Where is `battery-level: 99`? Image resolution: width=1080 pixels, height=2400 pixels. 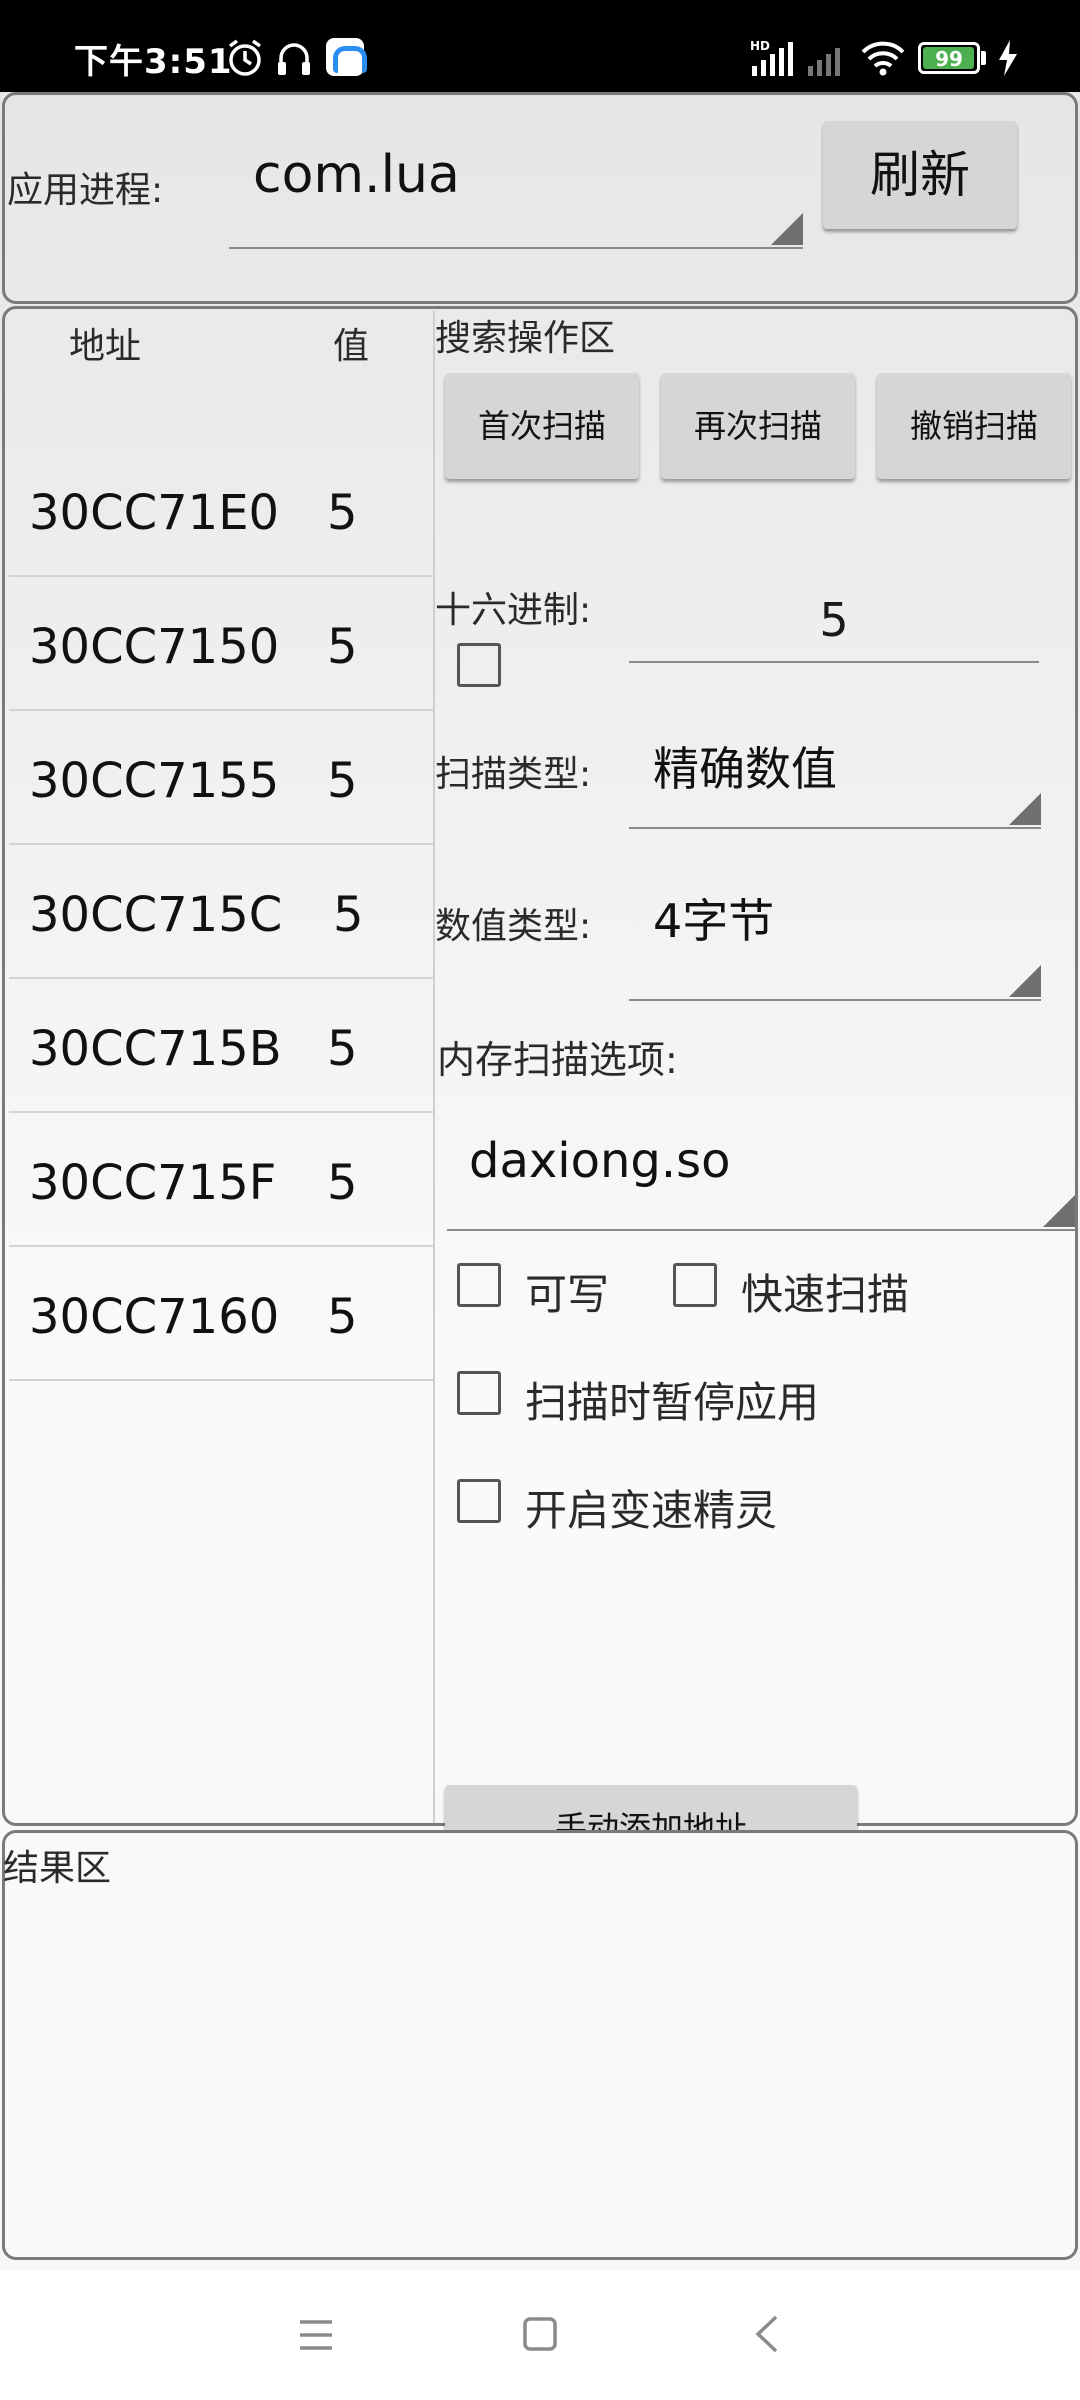 battery-level: 99 is located at coordinates (949, 59).